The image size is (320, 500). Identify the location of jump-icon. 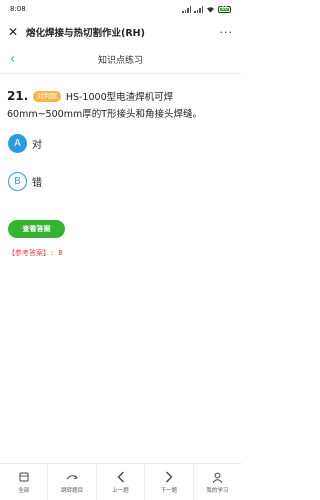
(72, 477).